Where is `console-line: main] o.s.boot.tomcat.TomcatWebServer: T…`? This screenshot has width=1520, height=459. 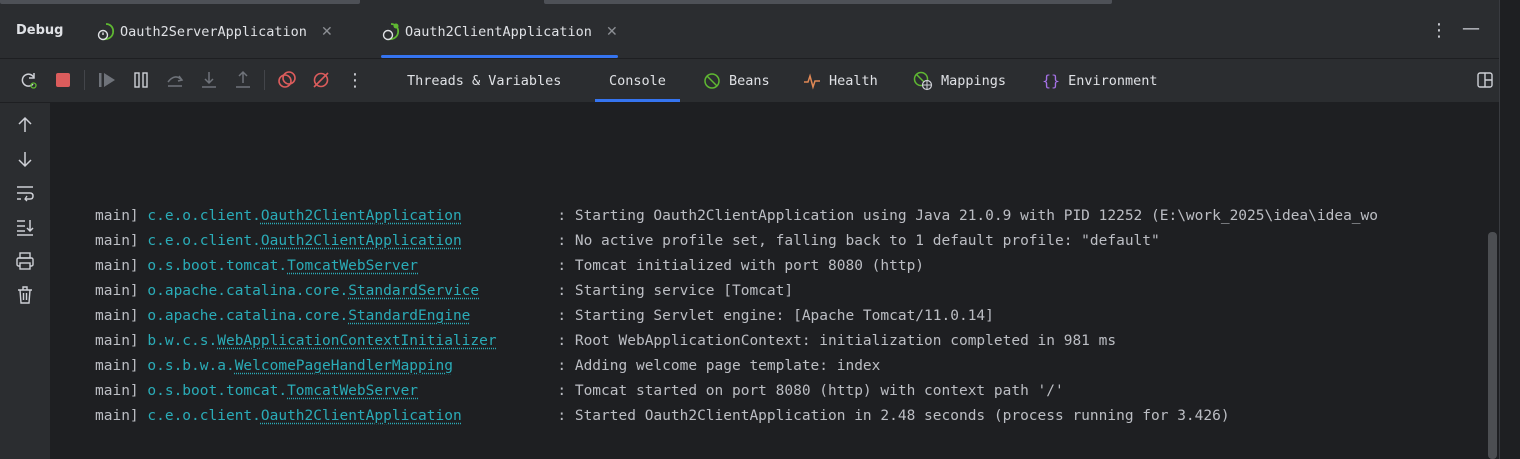
console-line: main] o.s.boot.tomcat.TomcatWebServer: T… is located at coordinates (736, 266).